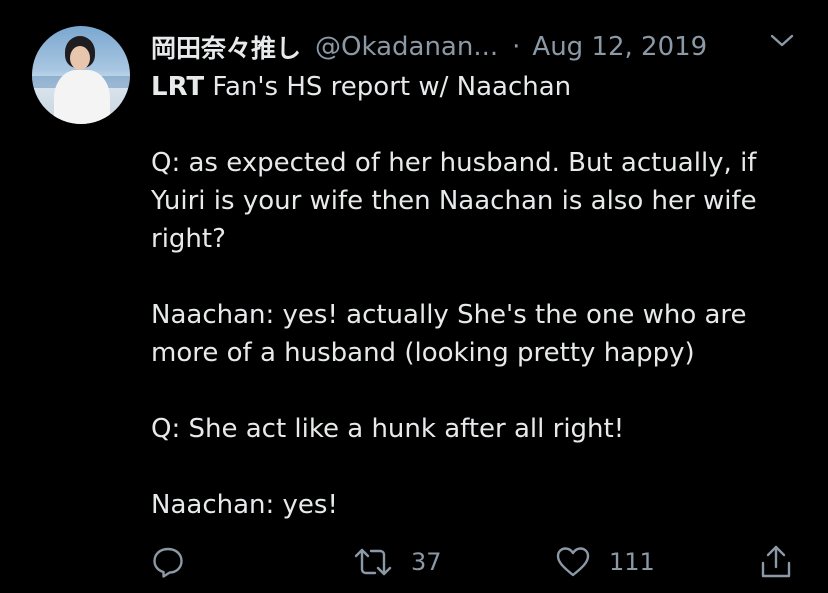  What do you see at coordinates (82, 97) in the screenshot?
I see `avatar-figure-body` at bounding box center [82, 97].